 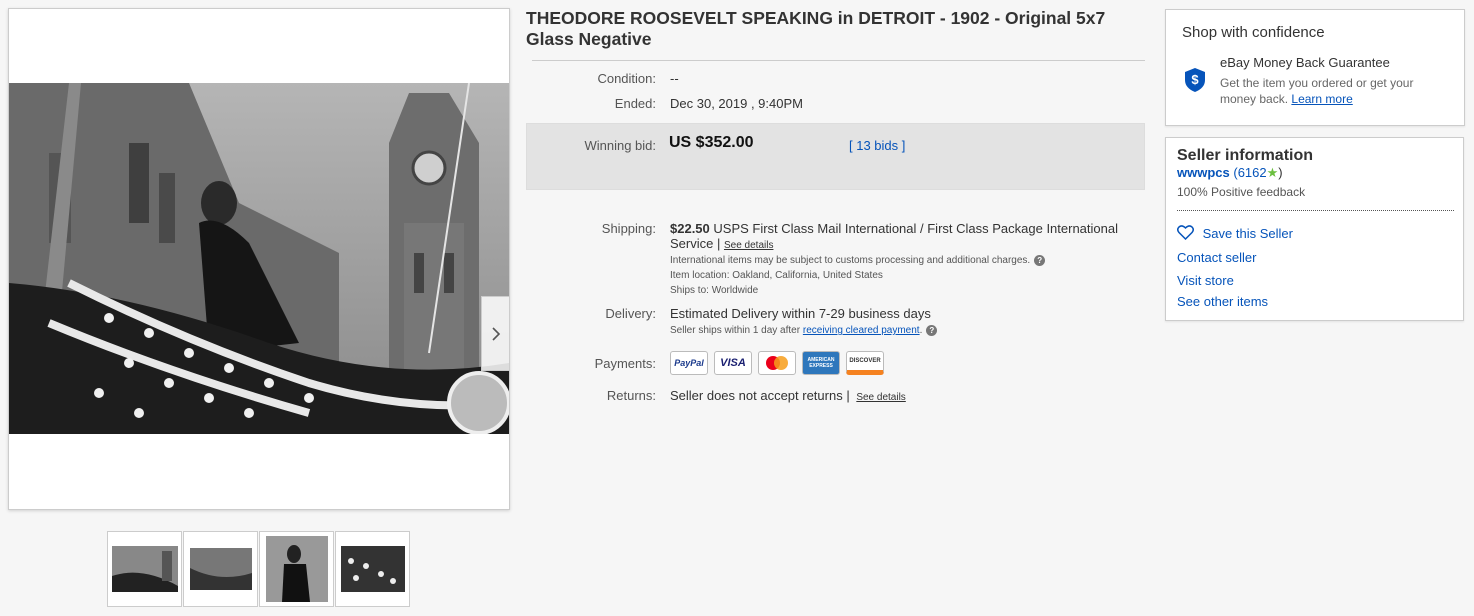 I want to click on confidence-heading: Shop with confidence, so click(x=1253, y=32).